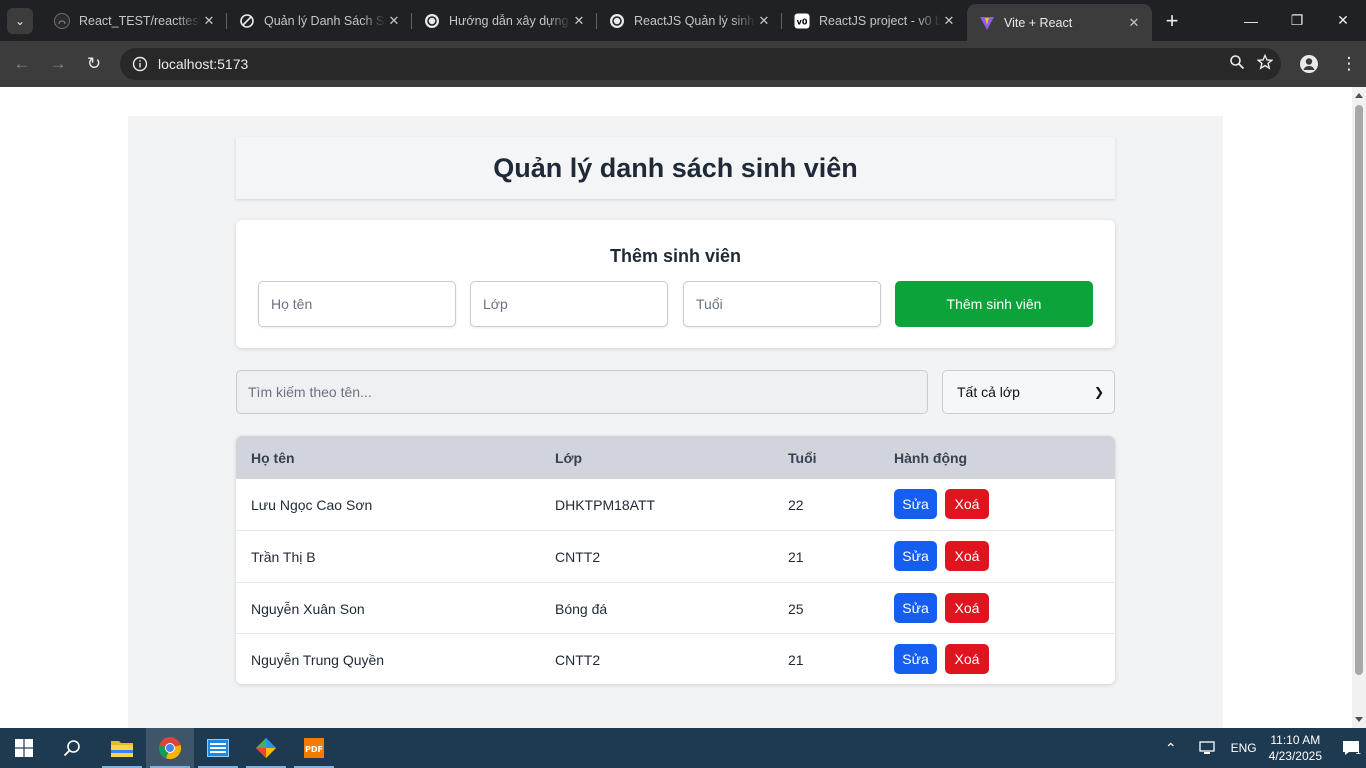  What do you see at coordinates (1359, 95) in the screenshot?
I see `scroll-up-icon` at bounding box center [1359, 95].